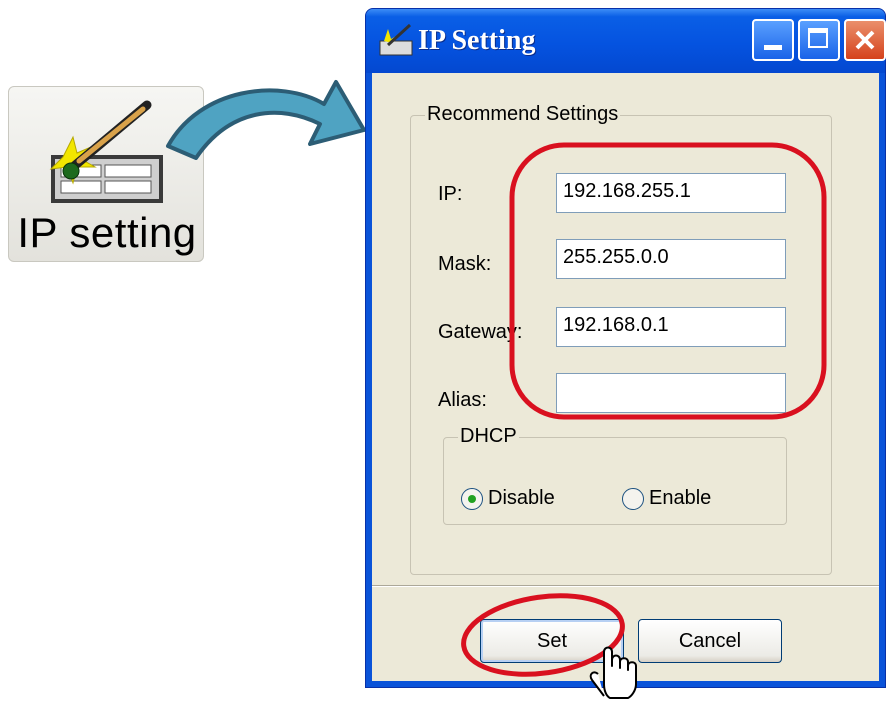  Describe the element at coordinates (626, 41) in the screenshot. I see `titlebar: IP Setting` at that location.